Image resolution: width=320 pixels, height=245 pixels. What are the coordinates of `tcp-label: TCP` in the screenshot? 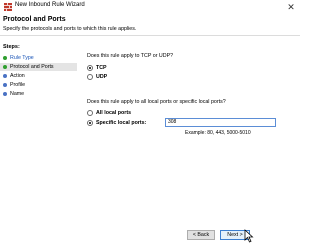 It's located at (101, 68).